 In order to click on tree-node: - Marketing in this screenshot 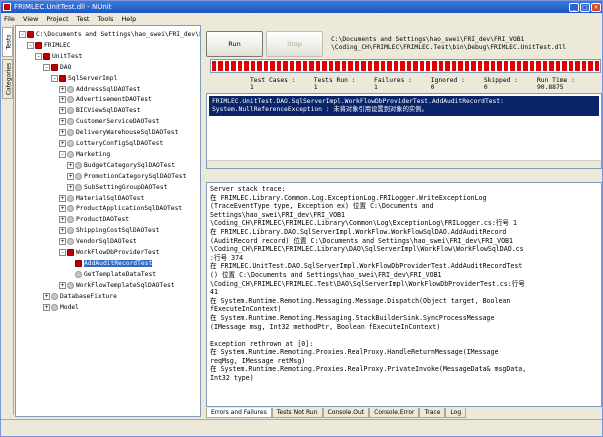, I will do `click(84, 154)`.